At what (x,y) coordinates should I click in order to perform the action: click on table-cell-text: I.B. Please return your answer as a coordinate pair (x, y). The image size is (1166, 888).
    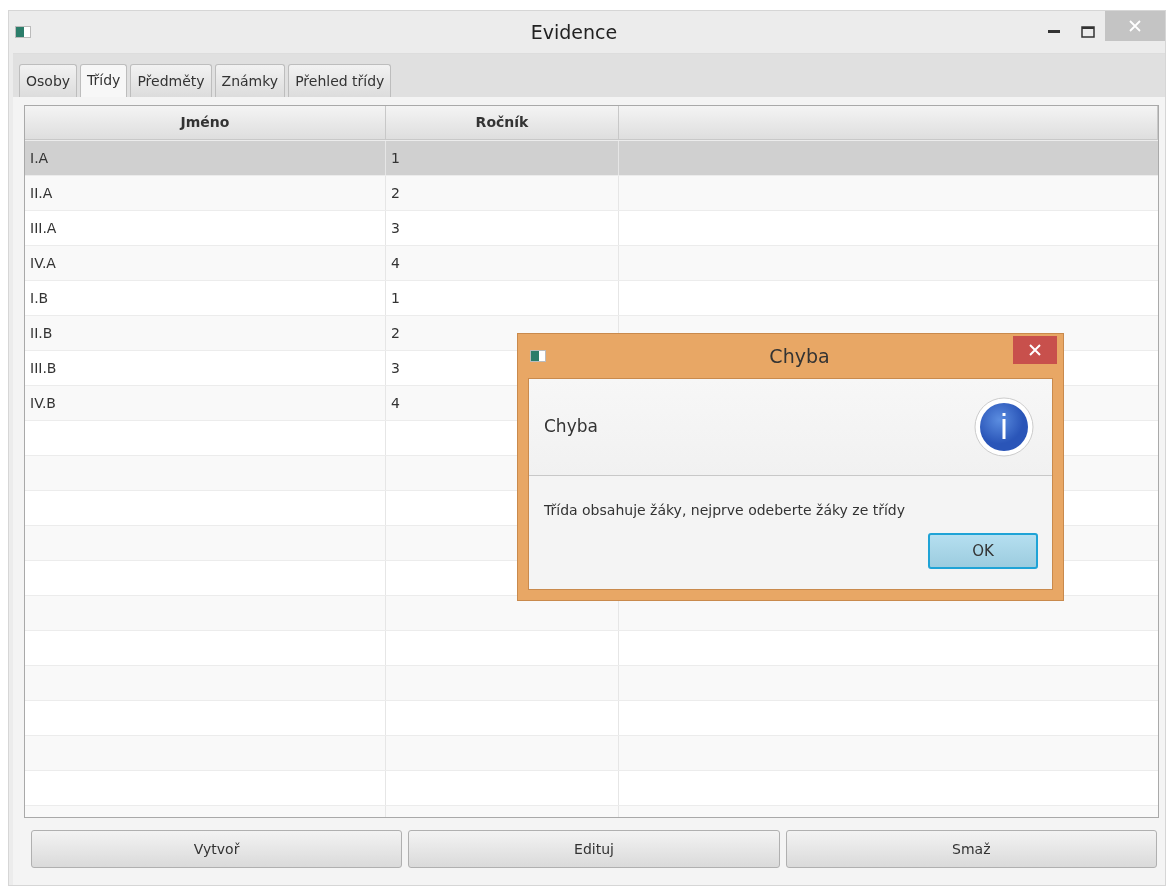
    Looking at the image, I should click on (39, 298).